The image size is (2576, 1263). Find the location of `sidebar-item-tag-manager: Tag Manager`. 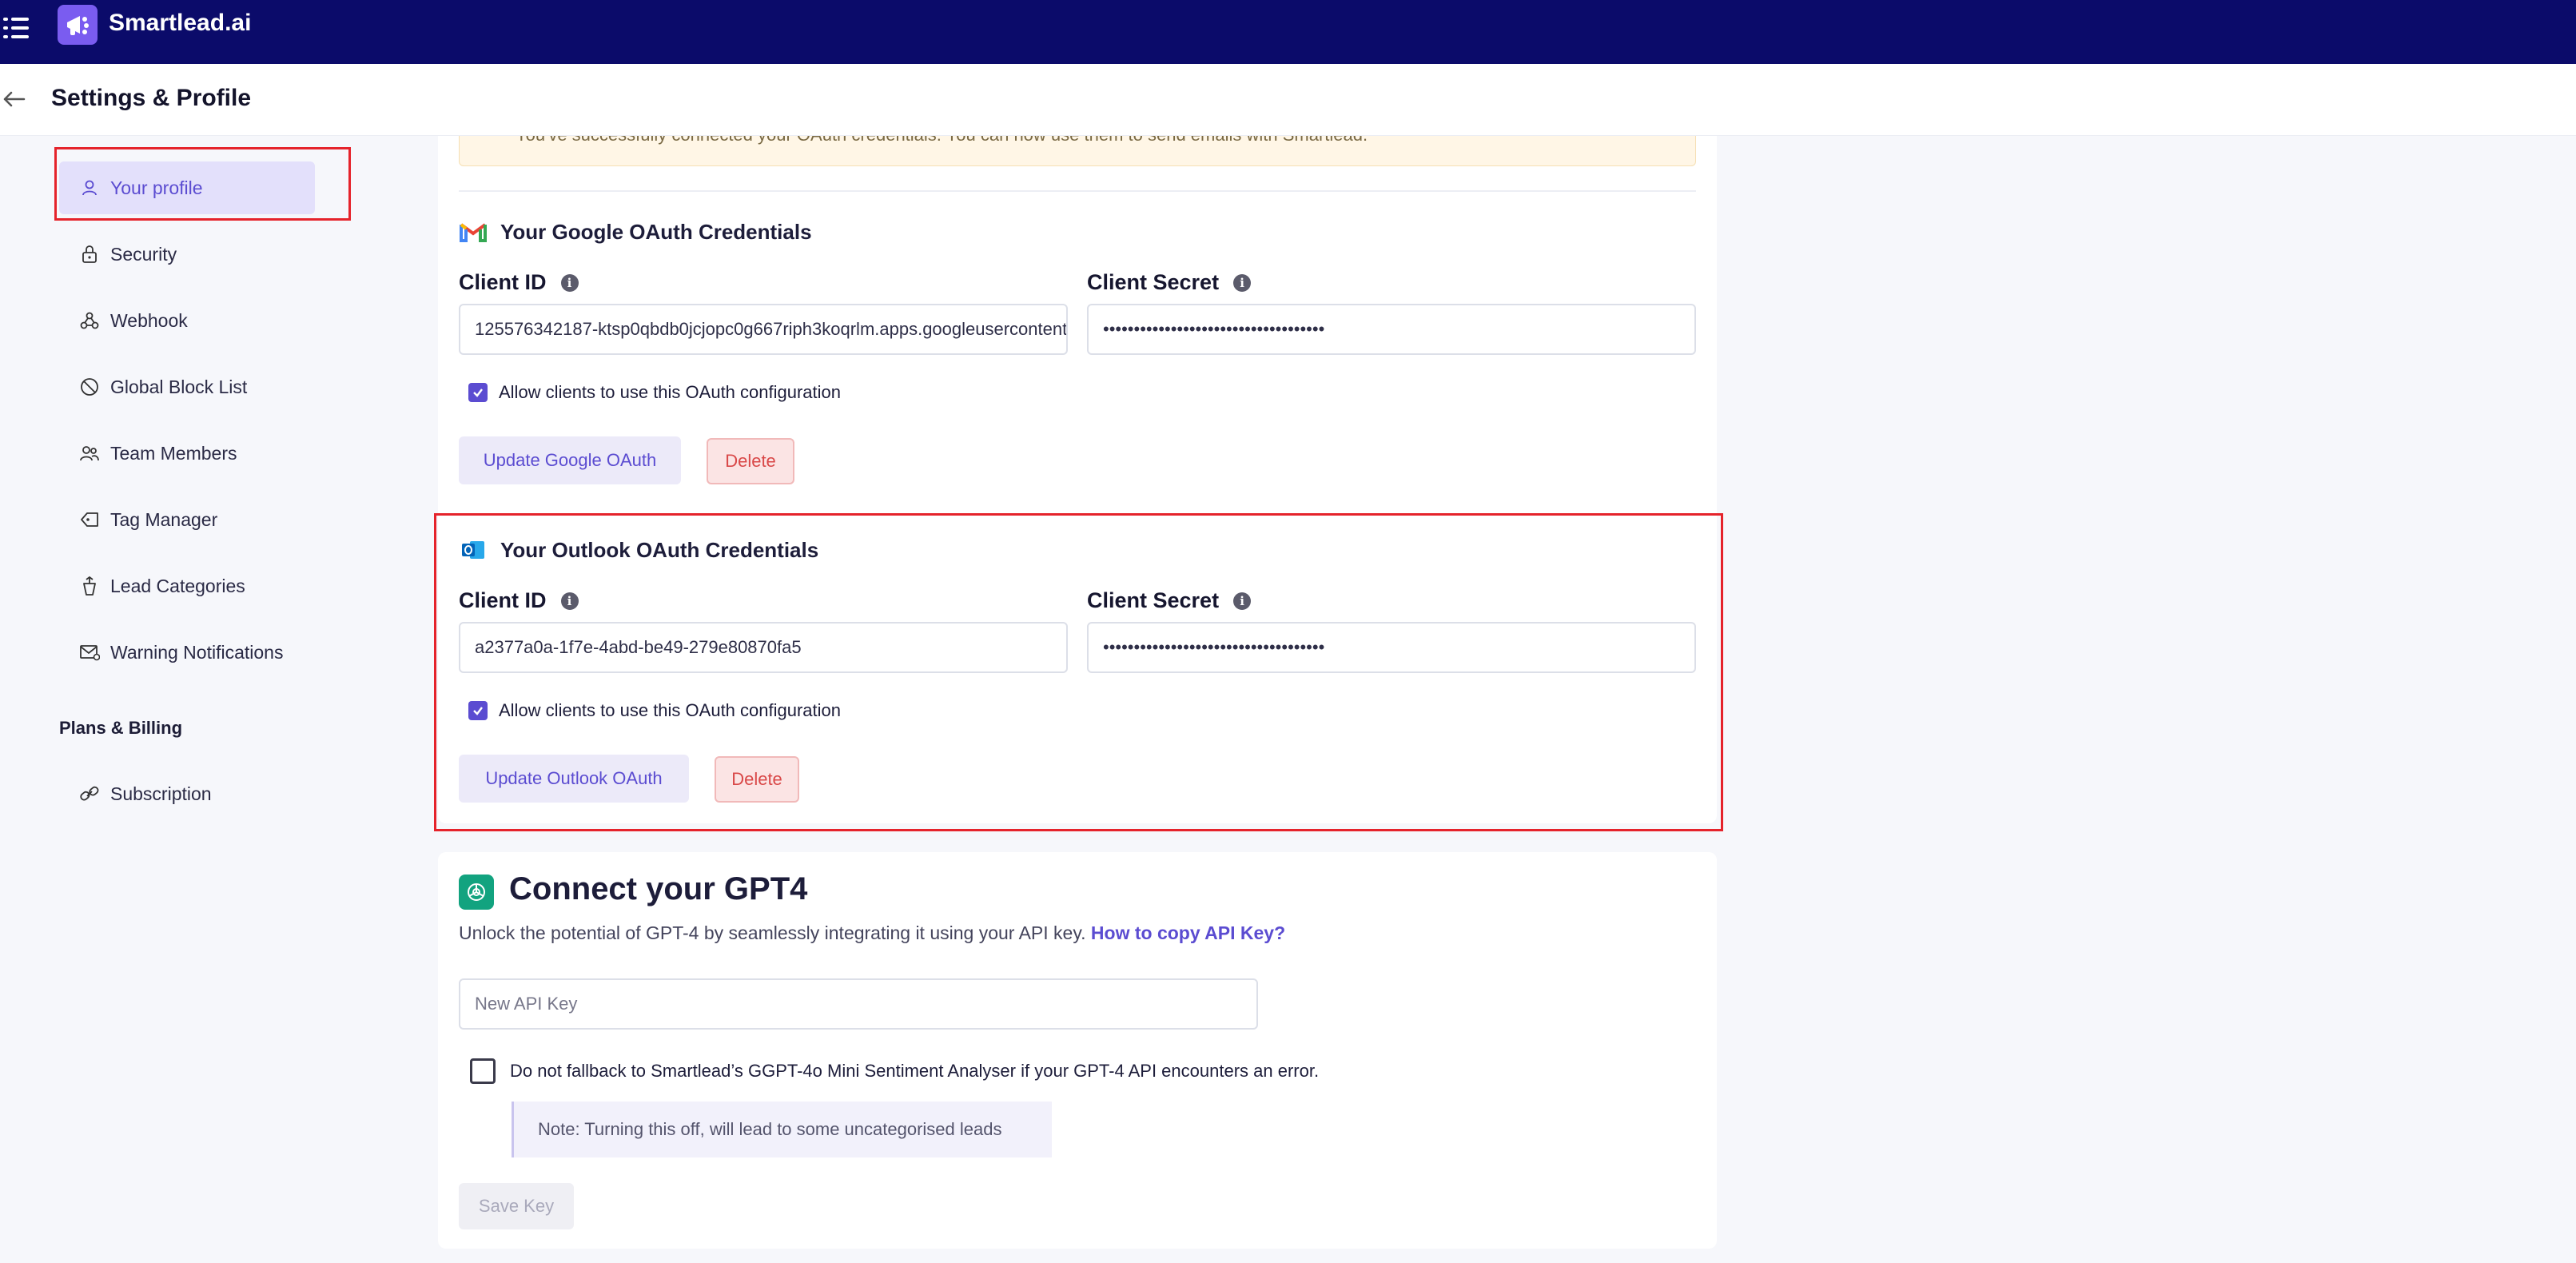

sidebar-item-tag-manager: Tag Manager is located at coordinates (187, 519).